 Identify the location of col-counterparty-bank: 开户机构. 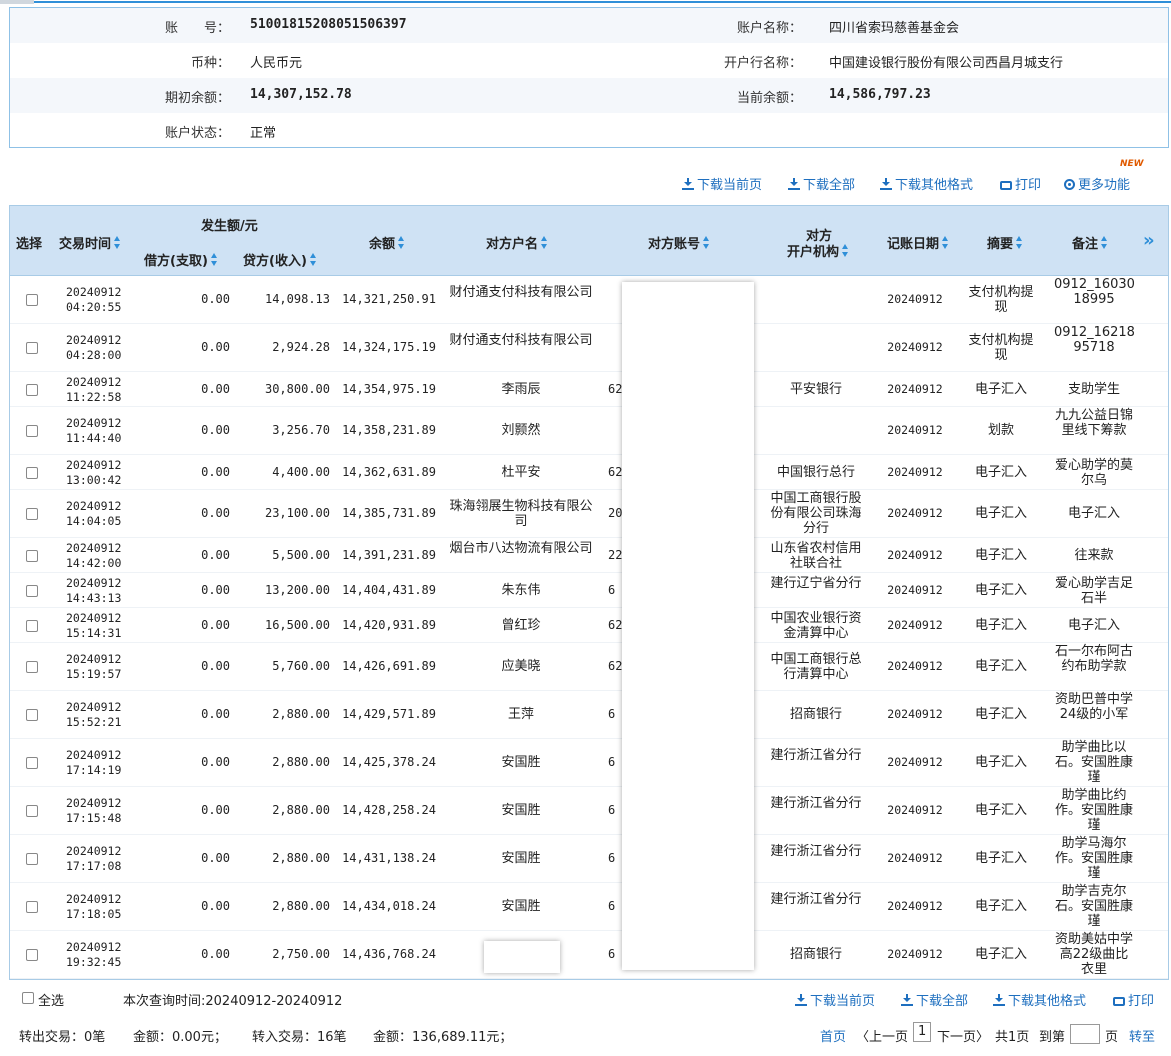
(818, 250).